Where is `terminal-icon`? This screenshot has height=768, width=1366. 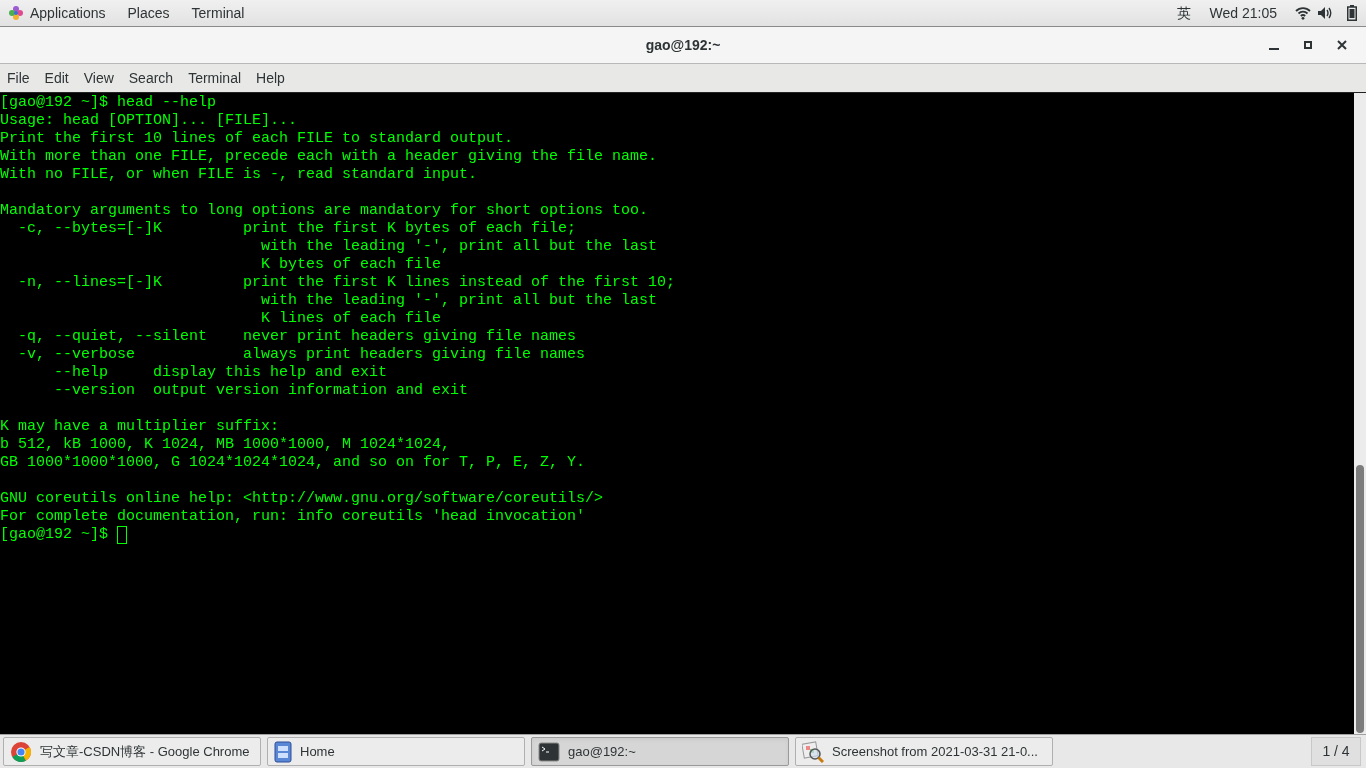
terminal-icon is located at coordinates (549, 751).